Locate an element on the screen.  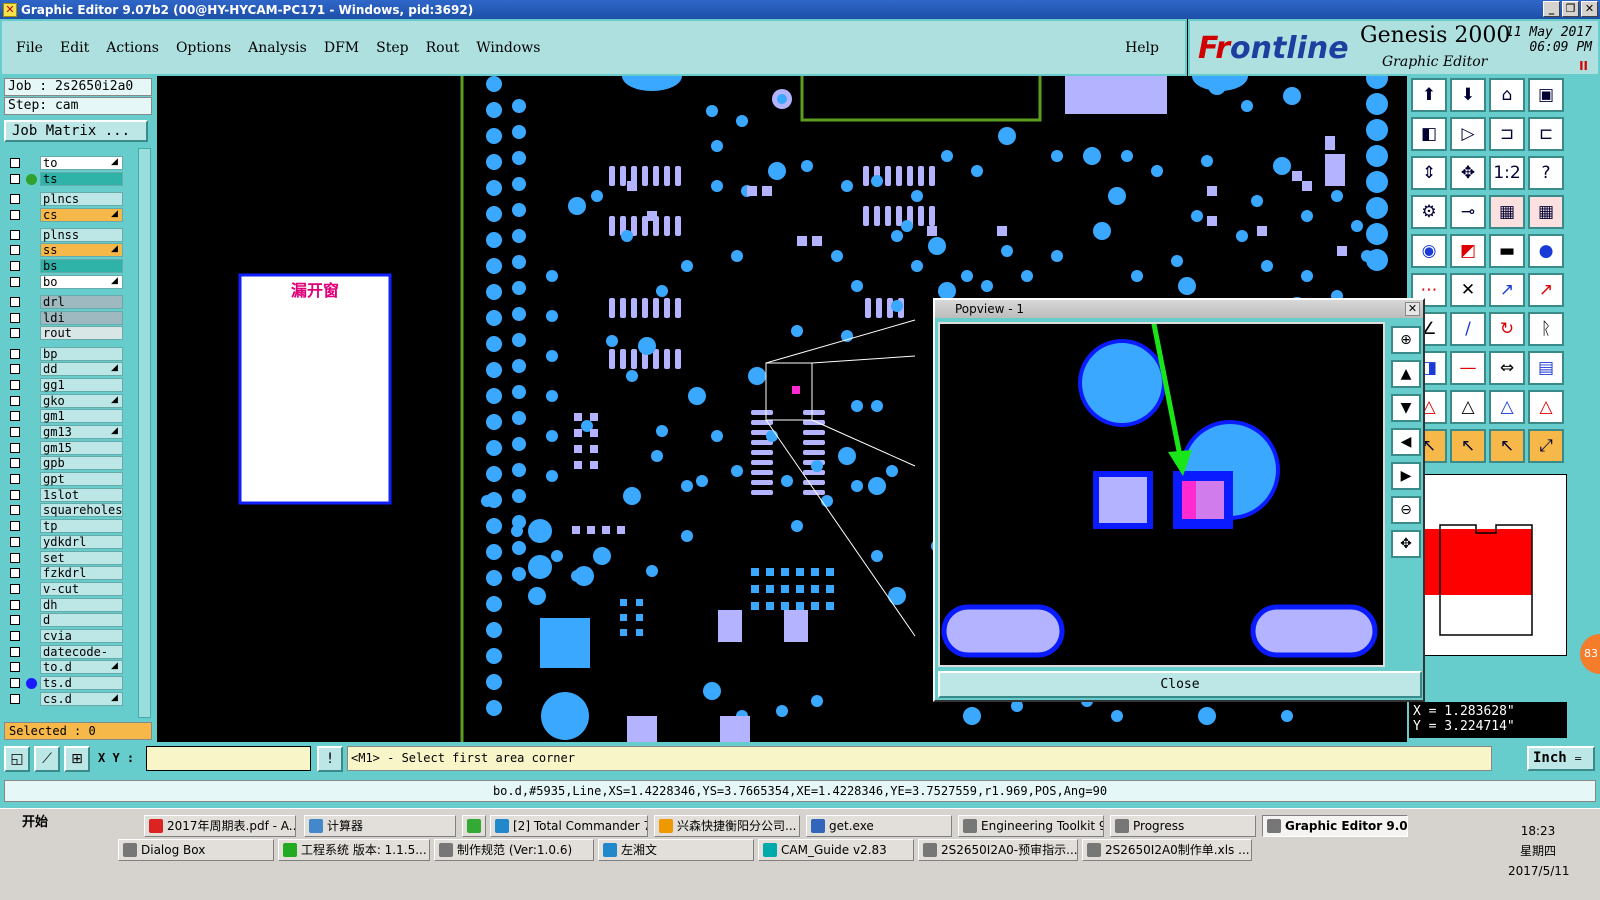
tool-down-icon: ⬇ is located at coordinates (1468, 95).